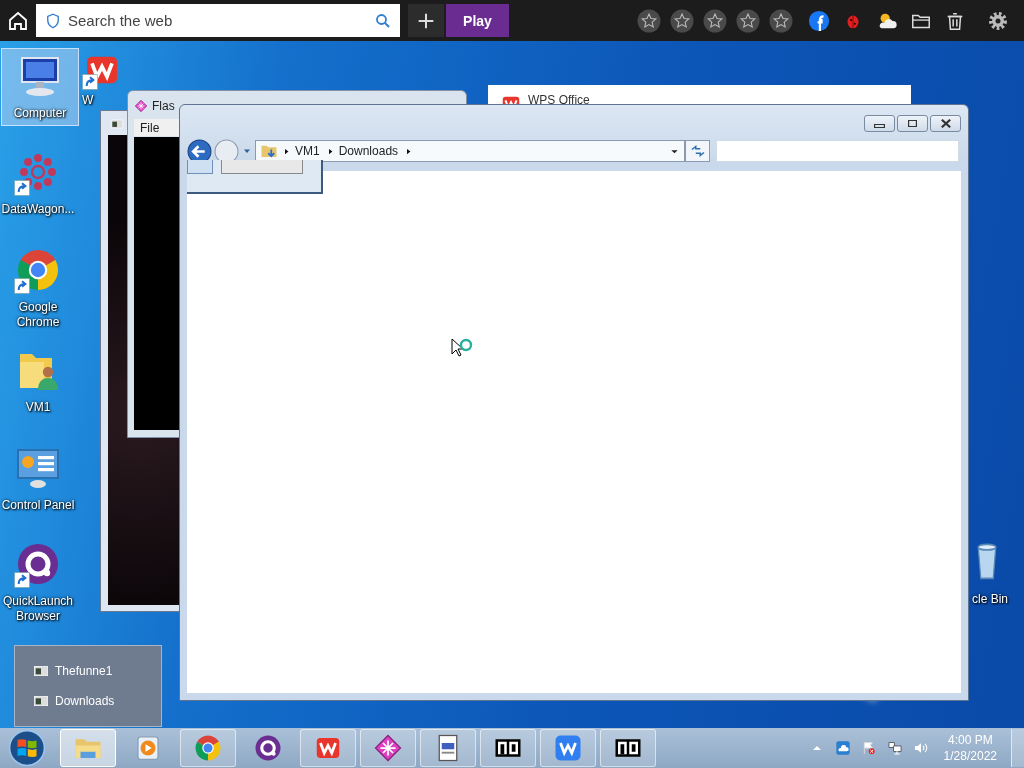  Describe the element at coordinates (38, 407) in the screenshot. I see `icon-label: VM1` at that location.